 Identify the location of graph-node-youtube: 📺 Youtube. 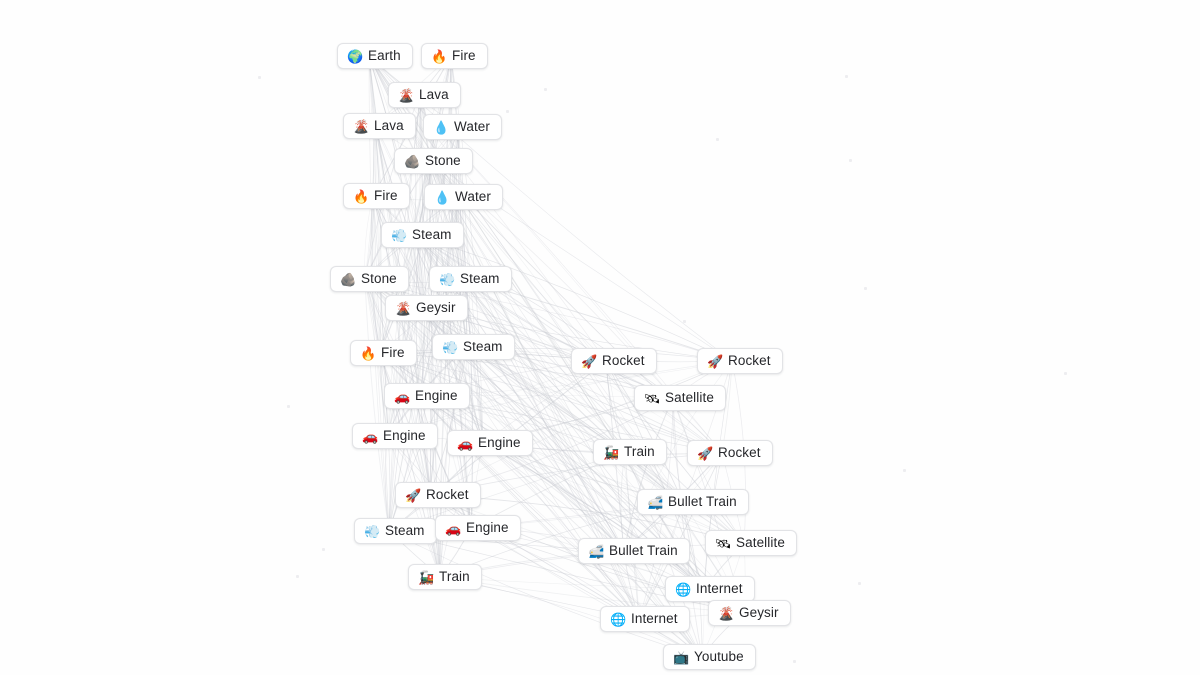
(709, 657).